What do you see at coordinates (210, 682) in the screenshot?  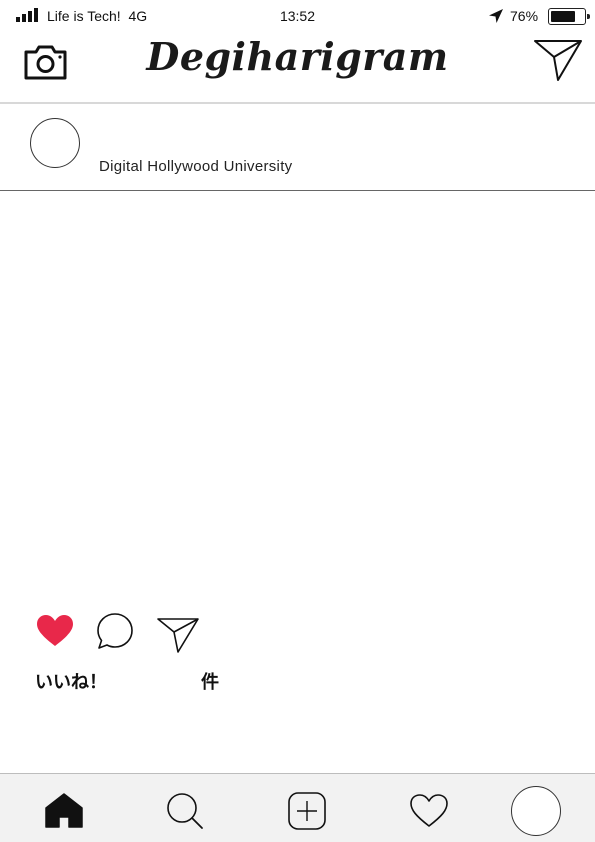 I see `likes-unit: 件` at bounding box center [210, 682].